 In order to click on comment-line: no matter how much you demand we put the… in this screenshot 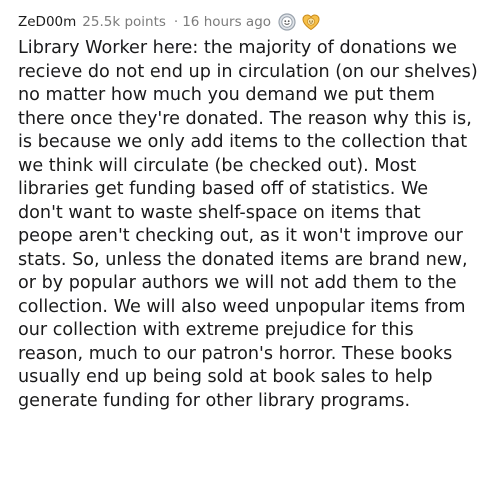, I will do `click(226, 95)`.